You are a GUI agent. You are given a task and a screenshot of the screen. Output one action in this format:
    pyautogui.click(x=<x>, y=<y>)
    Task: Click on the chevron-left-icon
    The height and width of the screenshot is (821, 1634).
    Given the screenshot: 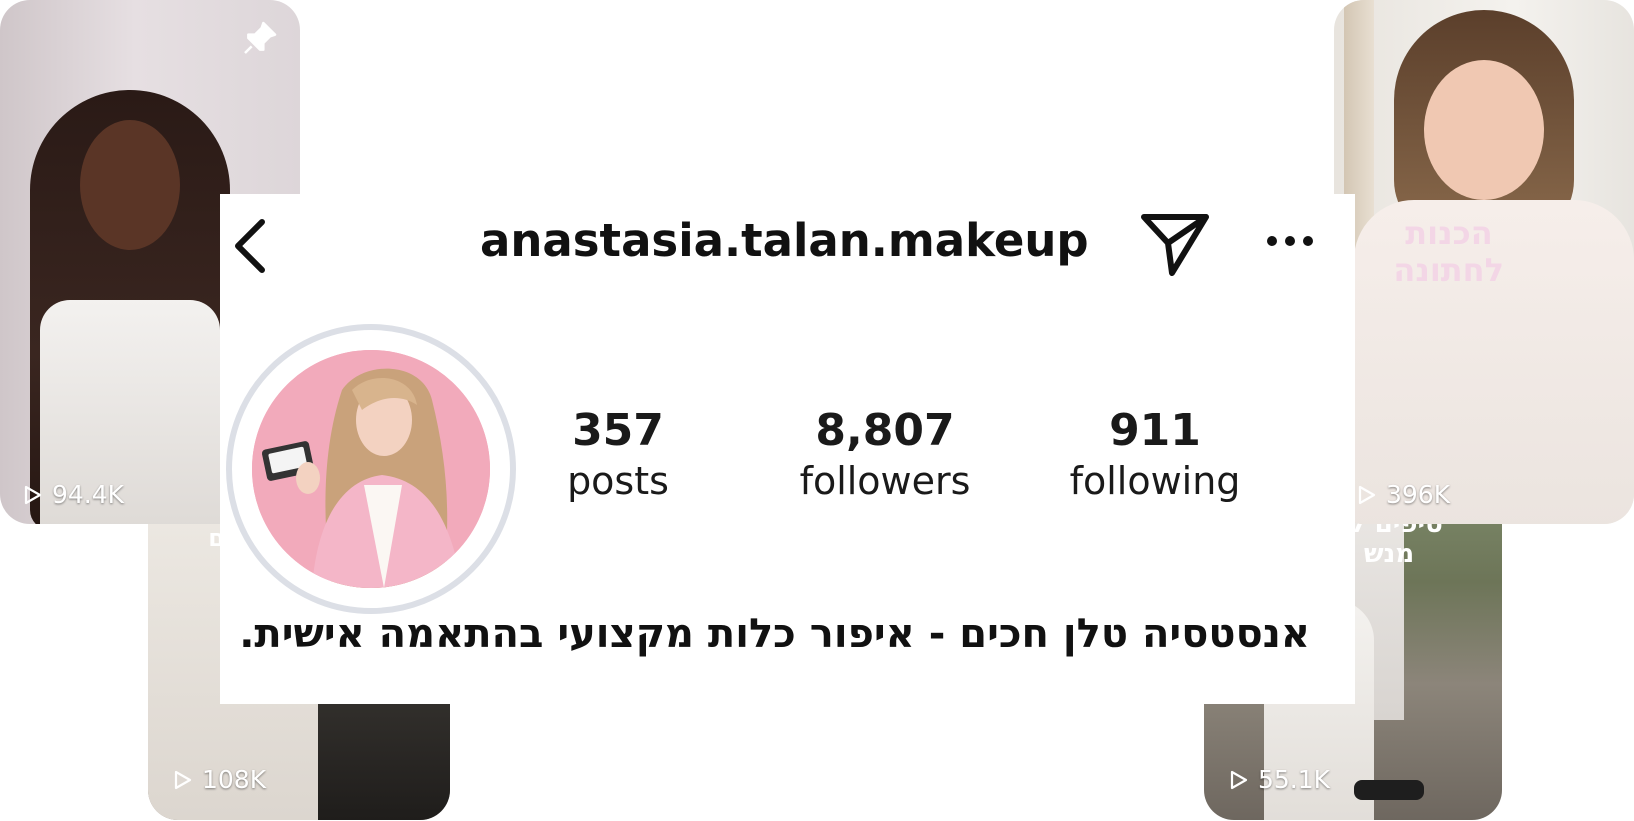 What is the action you would take?
    pyautogui.click(x=250, y=246)
    